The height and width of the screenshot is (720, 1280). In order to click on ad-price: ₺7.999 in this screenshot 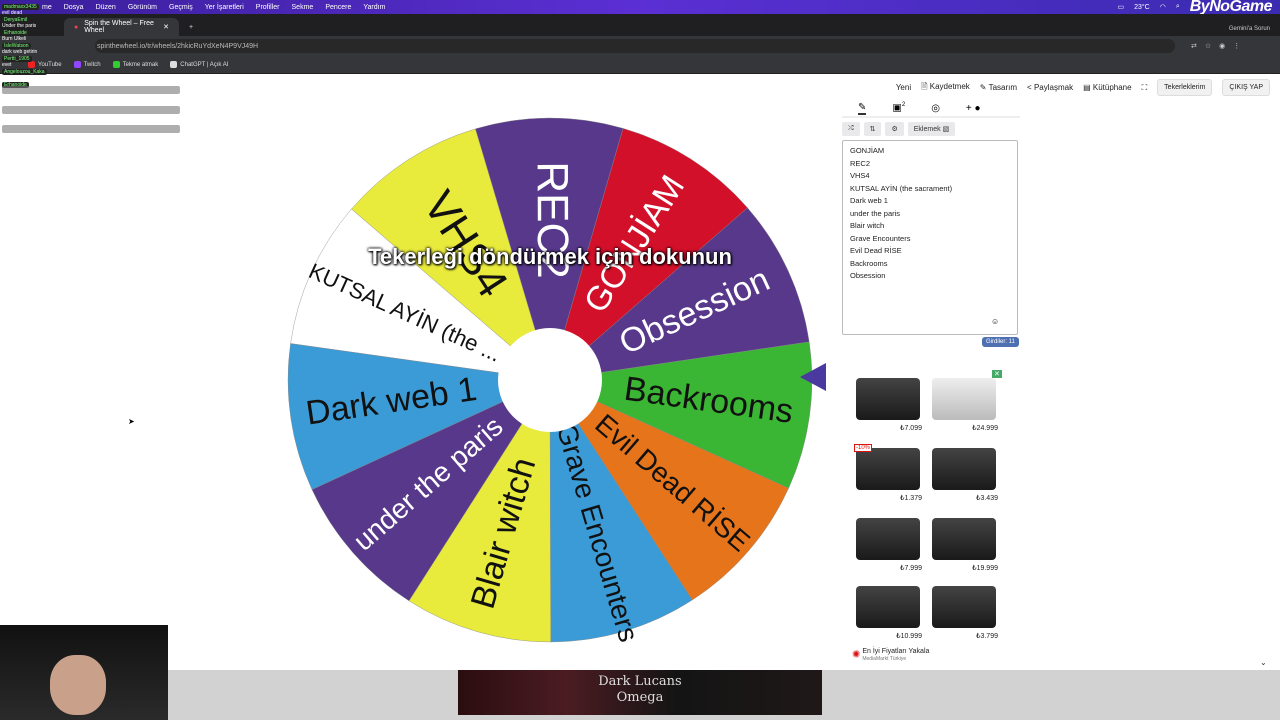, I will do `click(911, 568)`.